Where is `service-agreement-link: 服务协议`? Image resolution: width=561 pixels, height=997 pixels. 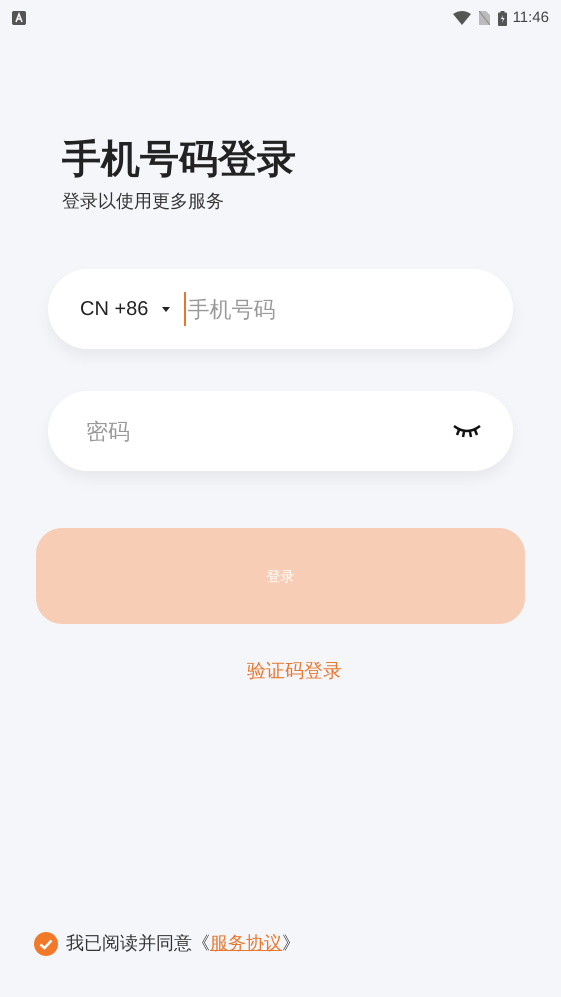 service-agreement-link: 服务协议 is located at coordinates (246, 943).